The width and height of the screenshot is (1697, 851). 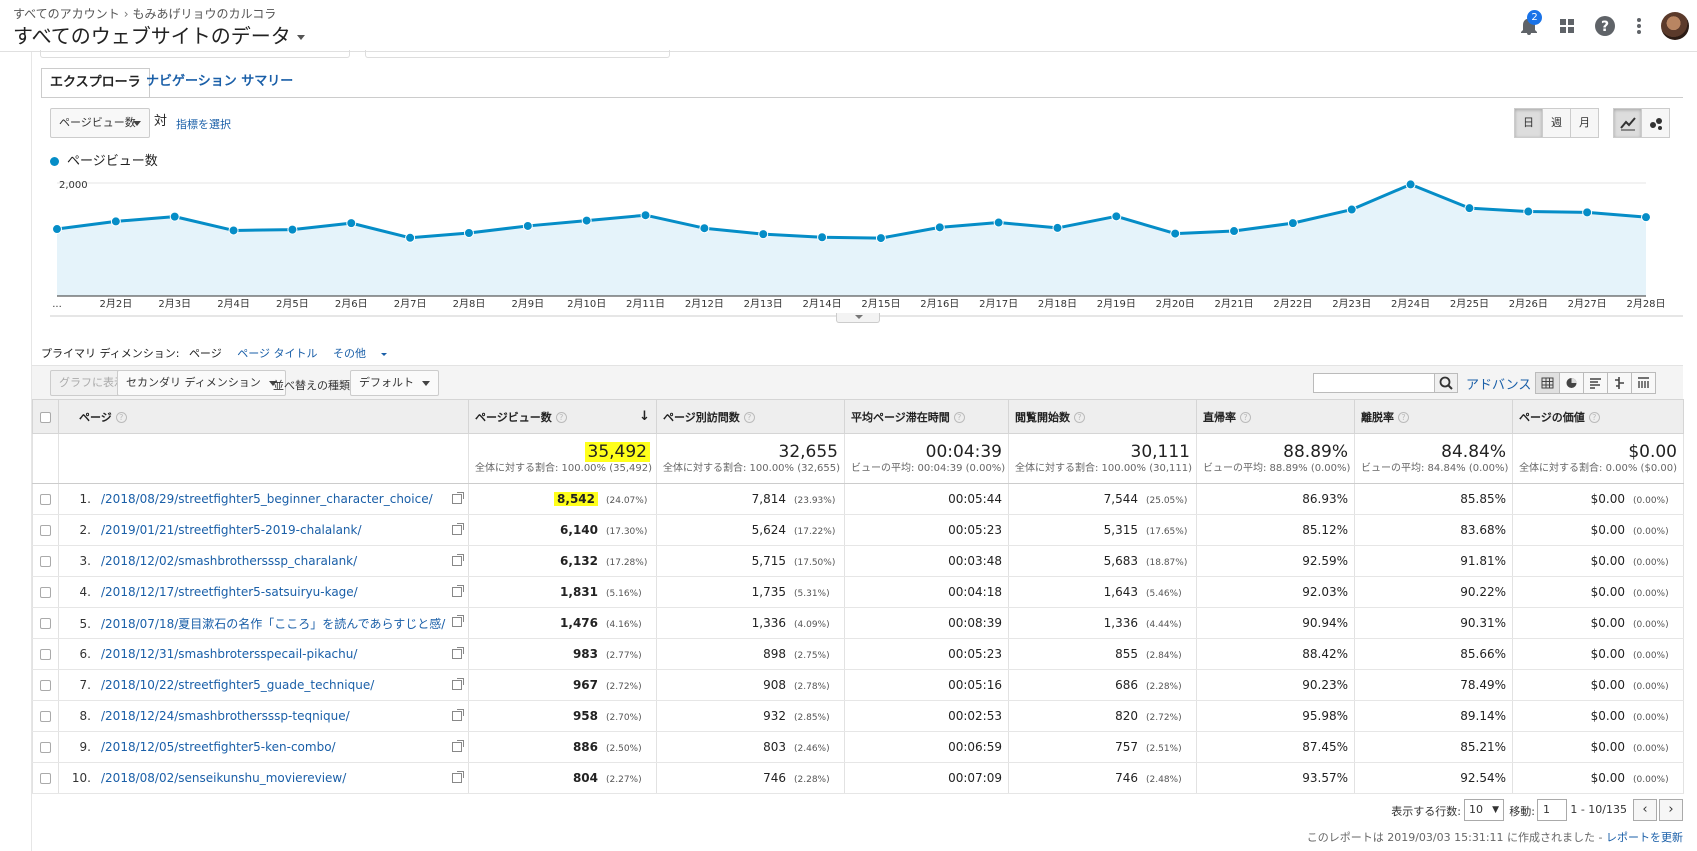 What do you see at coordinates (1433, 416) in the screenshot?
I see `header-exit-rate: 離脱率?` at bounding box center [1433, 416].